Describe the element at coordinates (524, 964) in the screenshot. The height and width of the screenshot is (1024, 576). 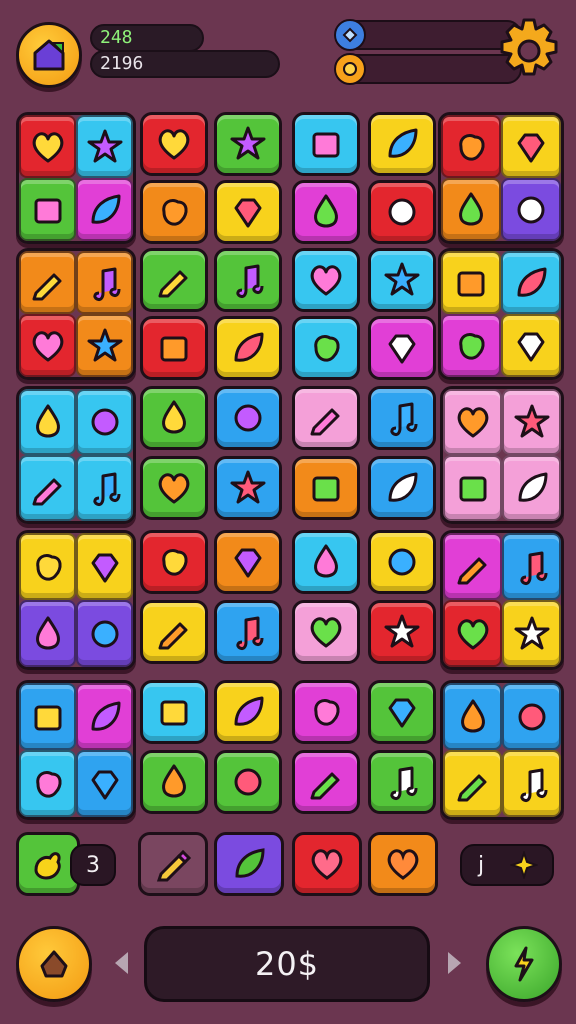
I see `boost-button` at that location.